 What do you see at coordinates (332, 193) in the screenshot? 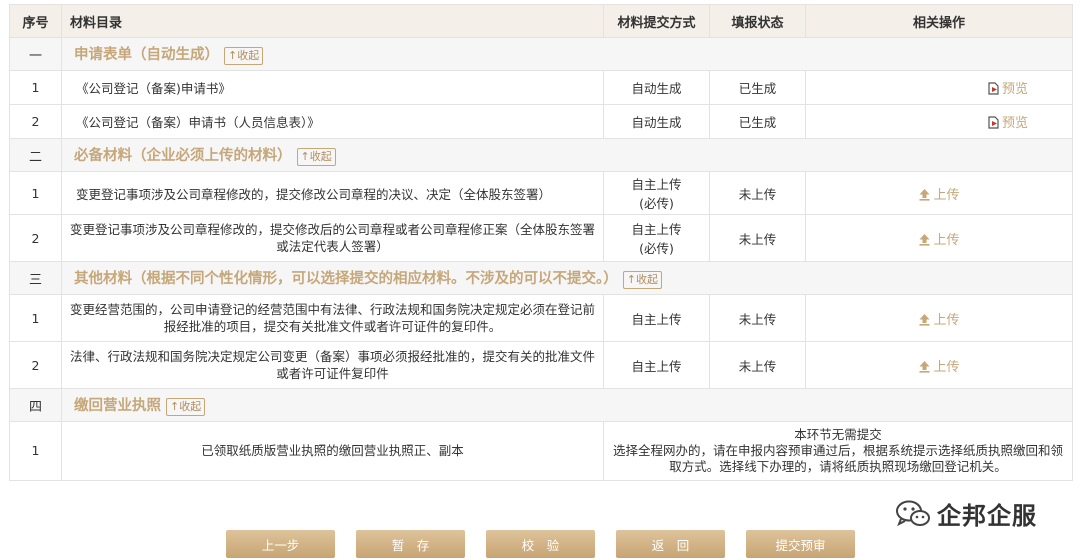
I see `row-name: 变更登记事项涉及公司章程修改的，提交修改公司章程的决议、决定（全体股东签署）` at bounding box center [332, 193].